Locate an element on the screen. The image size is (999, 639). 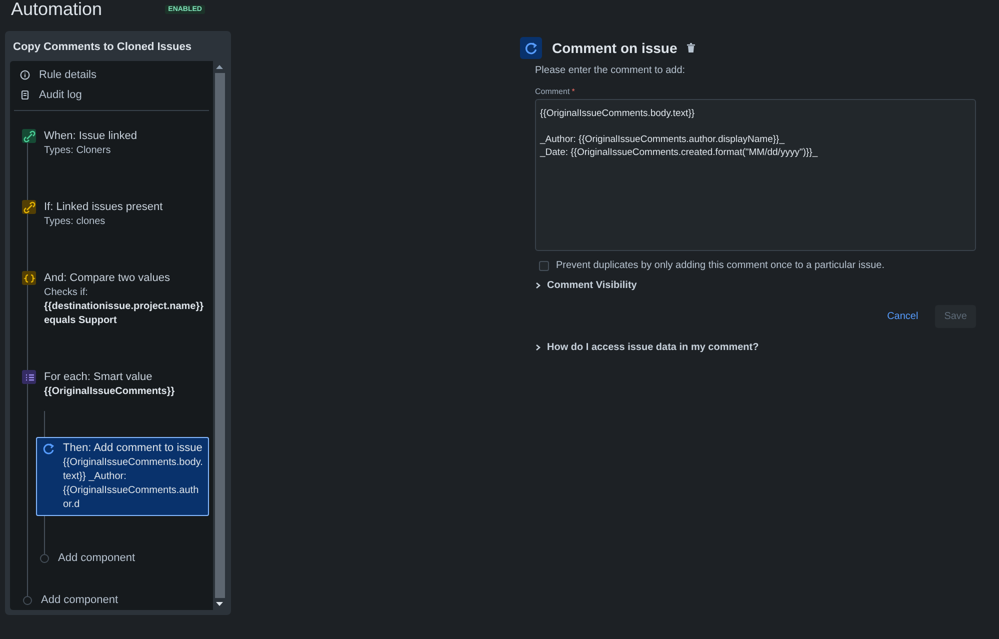
step-detail: Types: clones is located at coordinates (75, 222).